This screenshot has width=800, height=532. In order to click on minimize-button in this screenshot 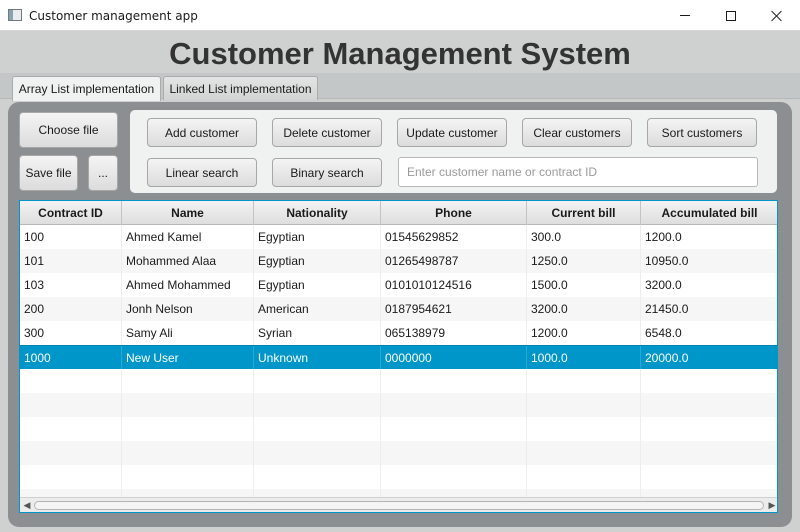, I will do `click(685, 15)`.